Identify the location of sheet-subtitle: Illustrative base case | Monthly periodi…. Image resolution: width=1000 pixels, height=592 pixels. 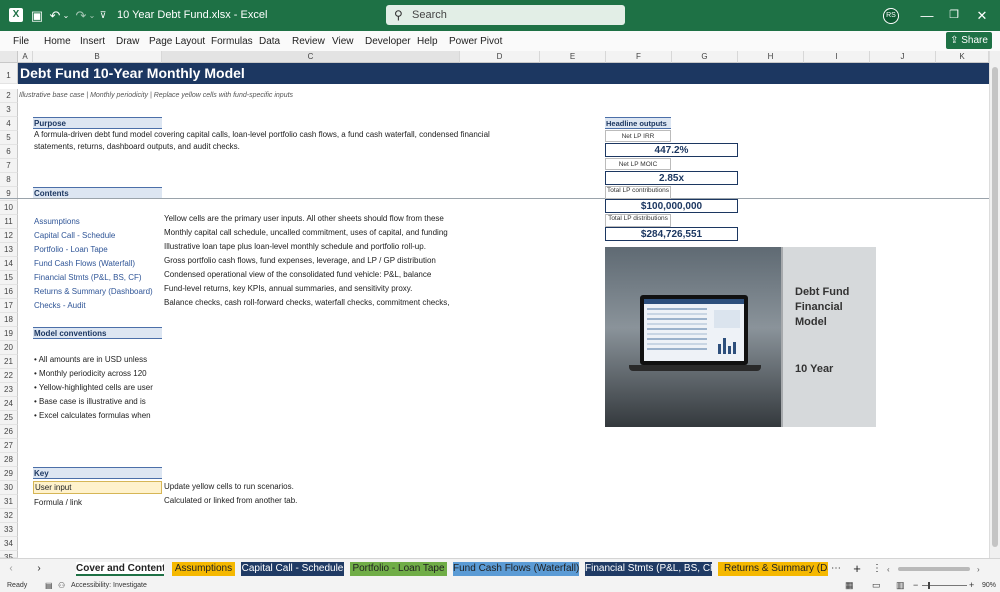
(156, 96).